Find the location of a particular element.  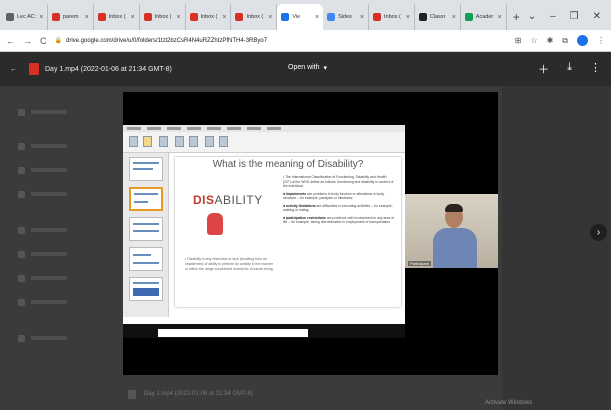

storage-icon is located at coordinates (21, 338).